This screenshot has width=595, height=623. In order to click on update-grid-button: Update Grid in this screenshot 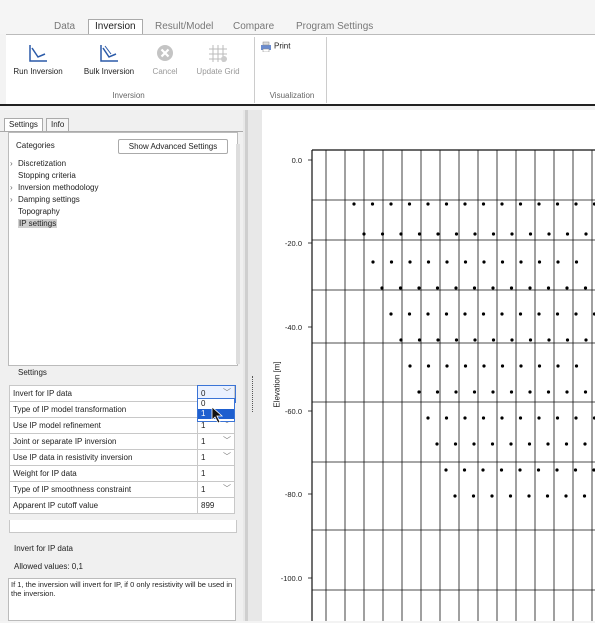, I will do `click(218, 59)`.